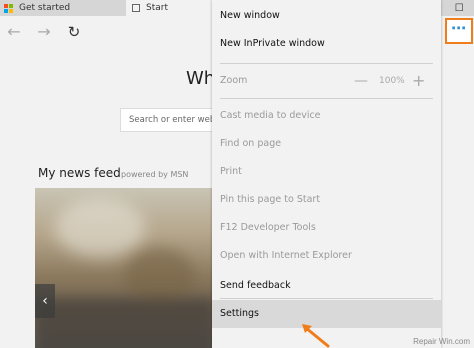  What do you see at coordinates (155, 174) in the screenshot?
I see `powered-by-label: powered by MSN` at bounding box center [155, 174].